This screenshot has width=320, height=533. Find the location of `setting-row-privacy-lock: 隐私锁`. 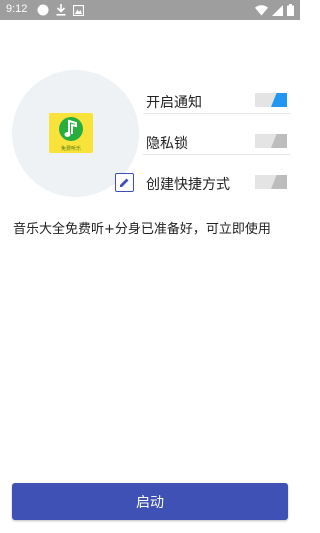

setting-row-privacy-lock: 隐私锁 is located at coordinates (150, 142).